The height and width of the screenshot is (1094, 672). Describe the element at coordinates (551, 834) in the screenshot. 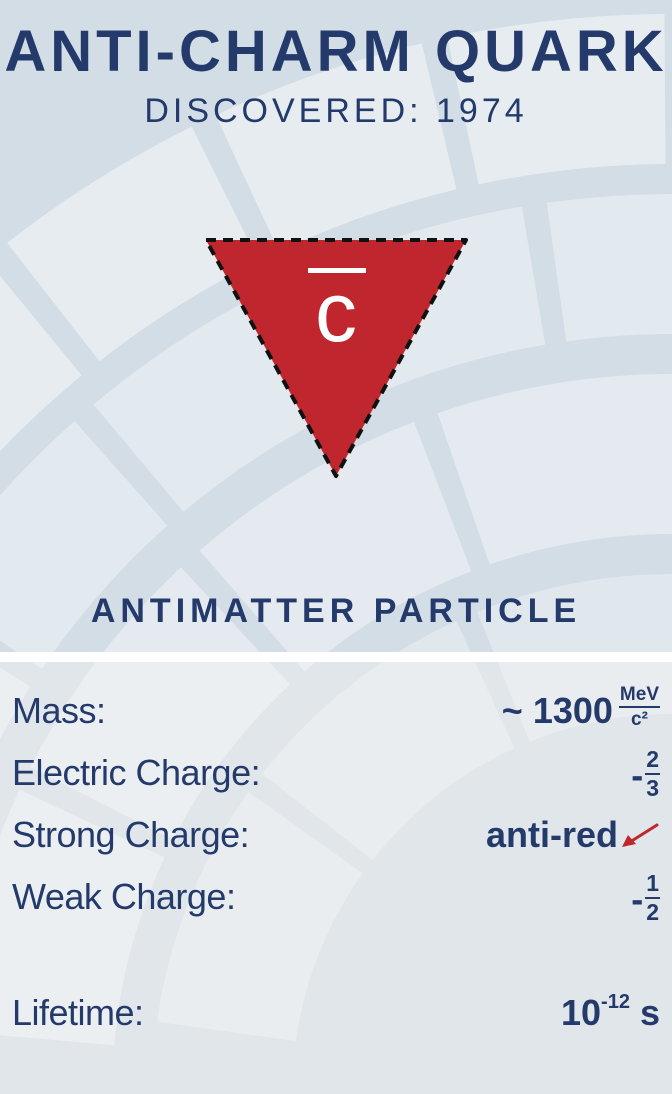

I see `strong-charge-text: anti-red` at that location.